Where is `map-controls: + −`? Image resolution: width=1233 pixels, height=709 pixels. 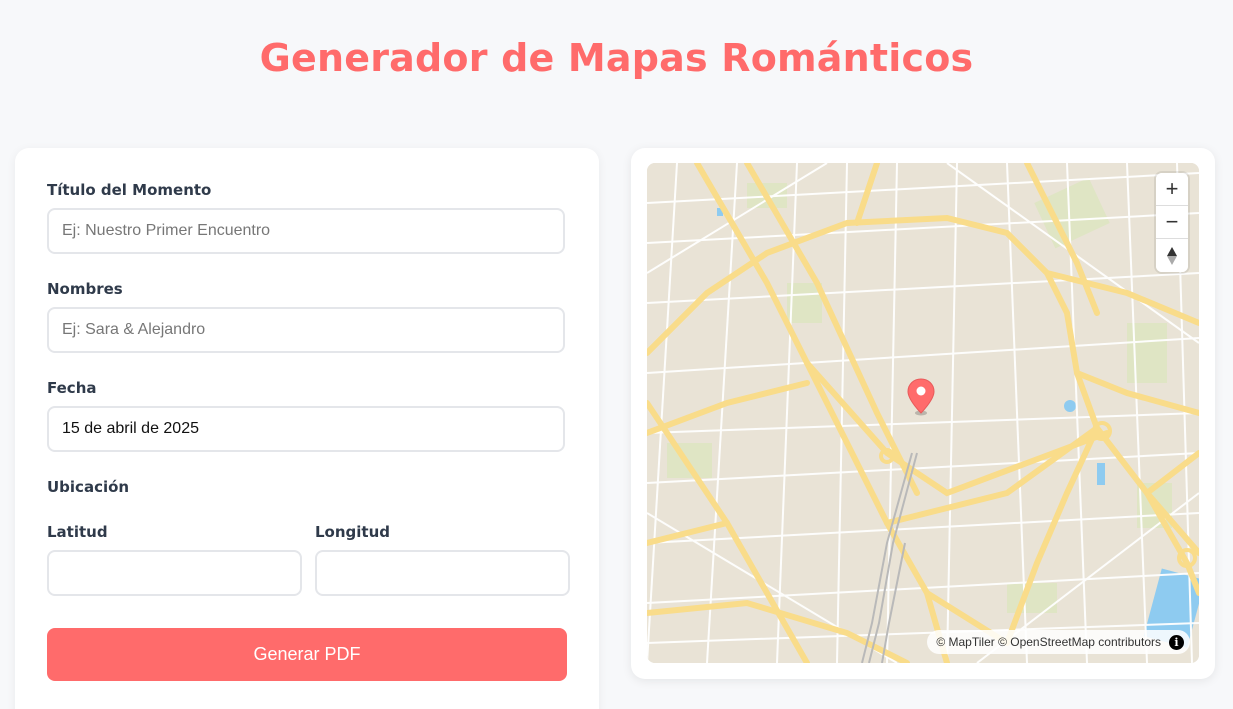
map-controls: + − is located at coordinates (1172, 222).